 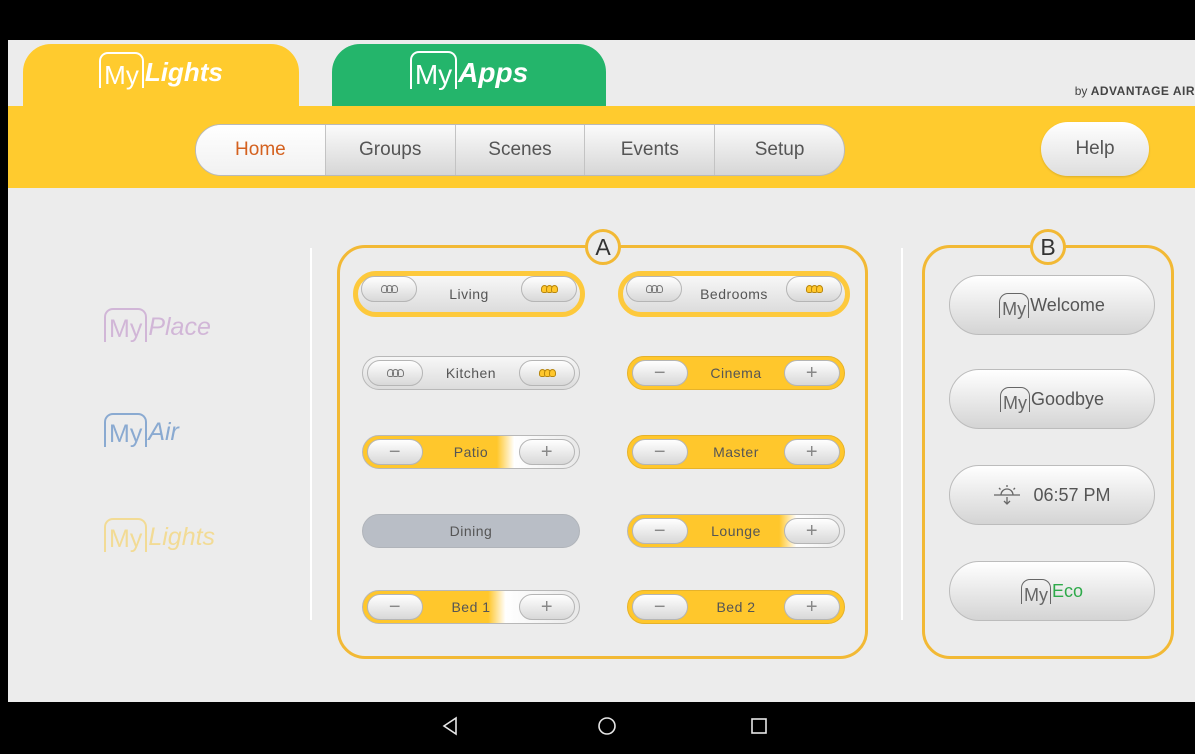 I want to click on zone-label: Kitchen, so click(x=471, y=373).